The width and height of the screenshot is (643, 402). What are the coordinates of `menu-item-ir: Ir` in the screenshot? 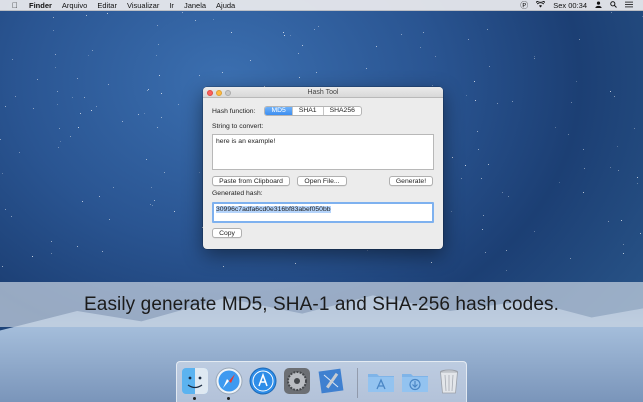 It's located at (171, 5).